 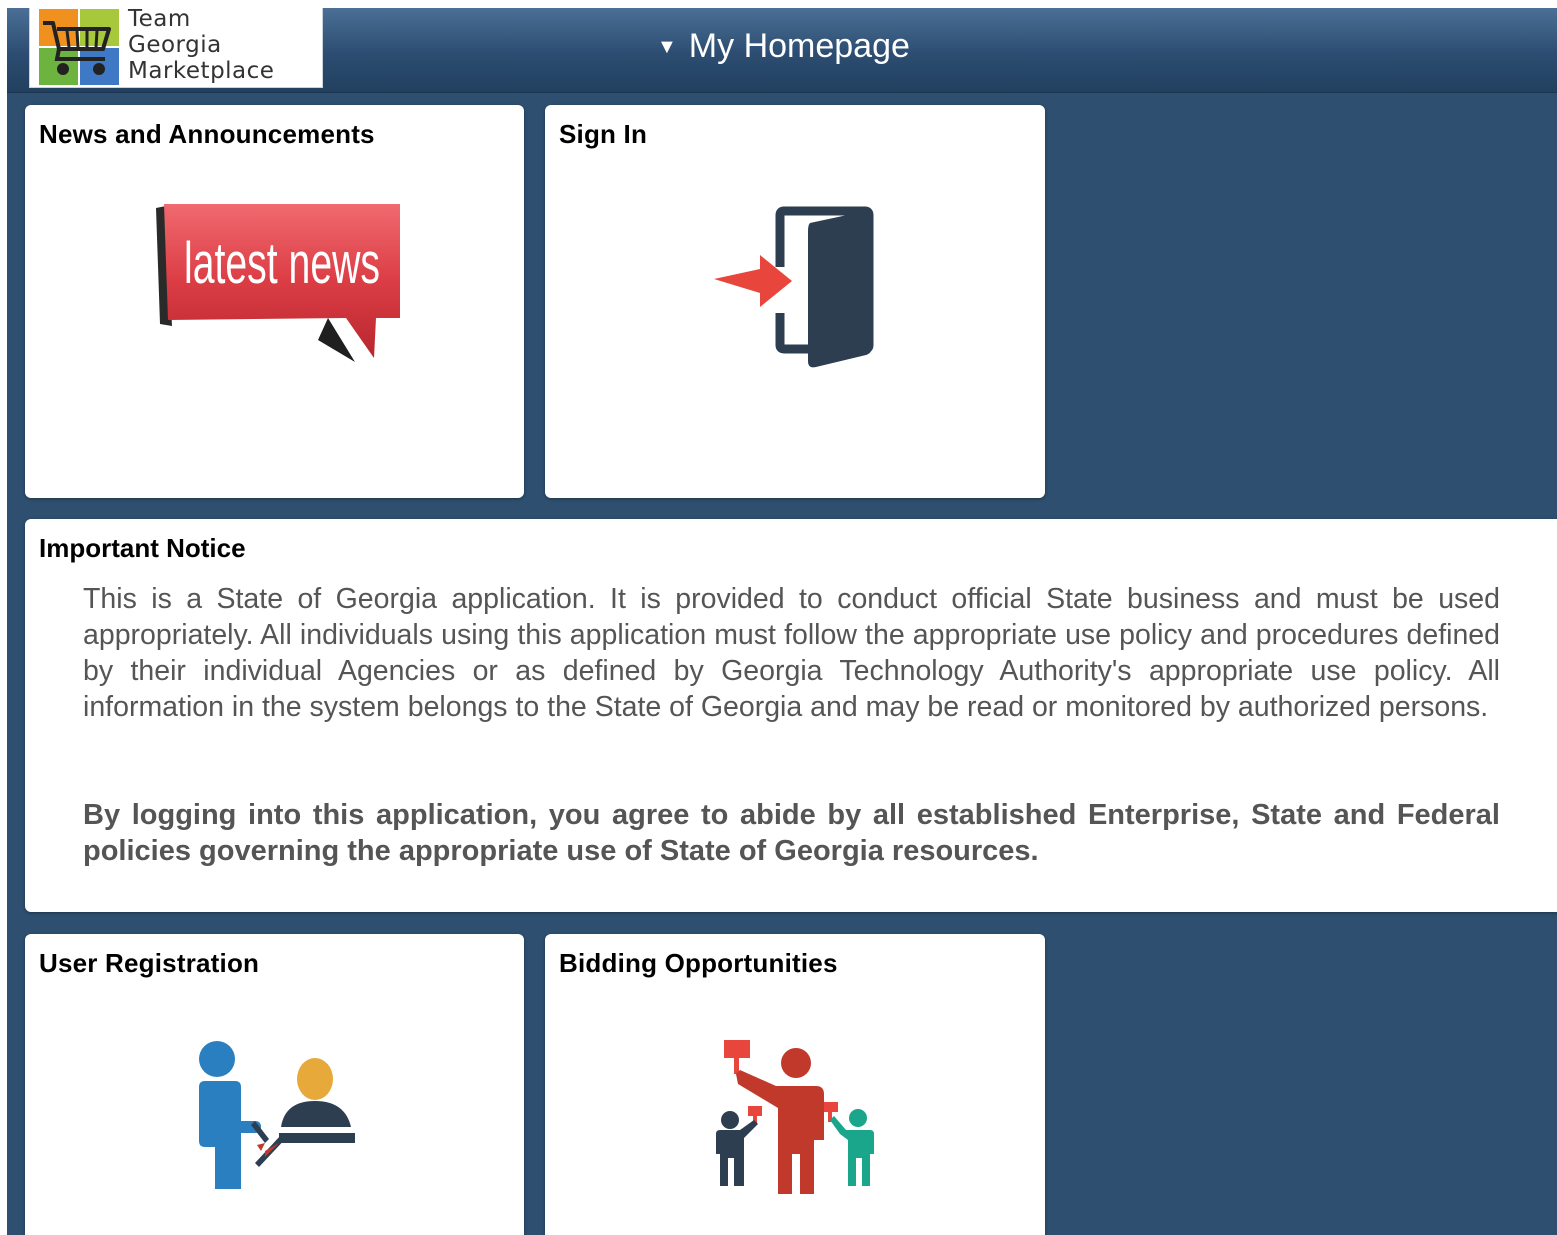 What do you see at coordinates (149, 963) in the screenshot?
I see `tile-title-user-registration: User Registration` at bounding box center [149, 963].